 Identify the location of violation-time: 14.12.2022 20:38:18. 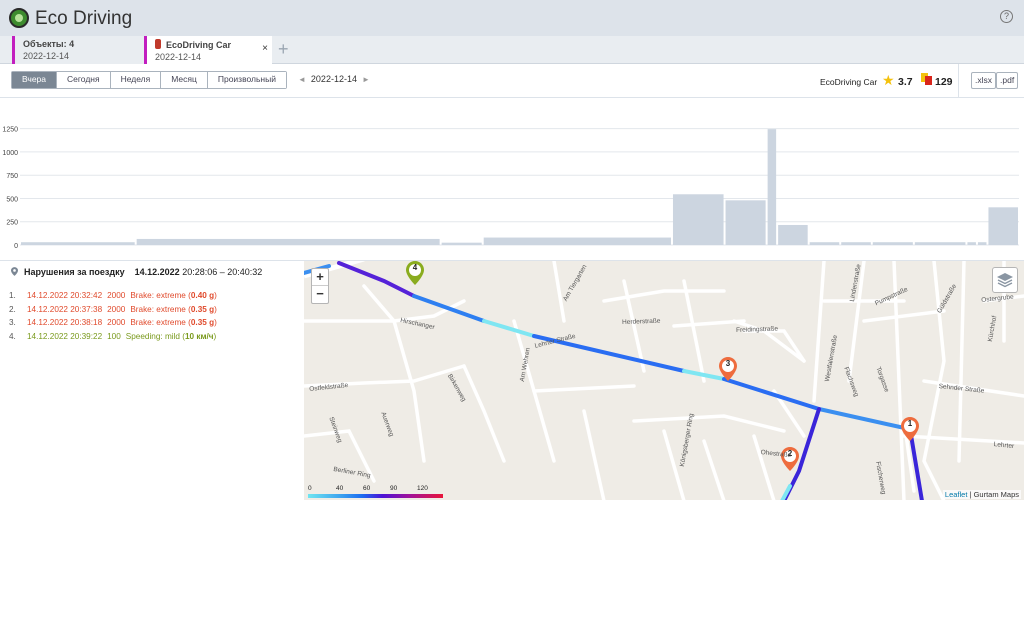
(65, 323).